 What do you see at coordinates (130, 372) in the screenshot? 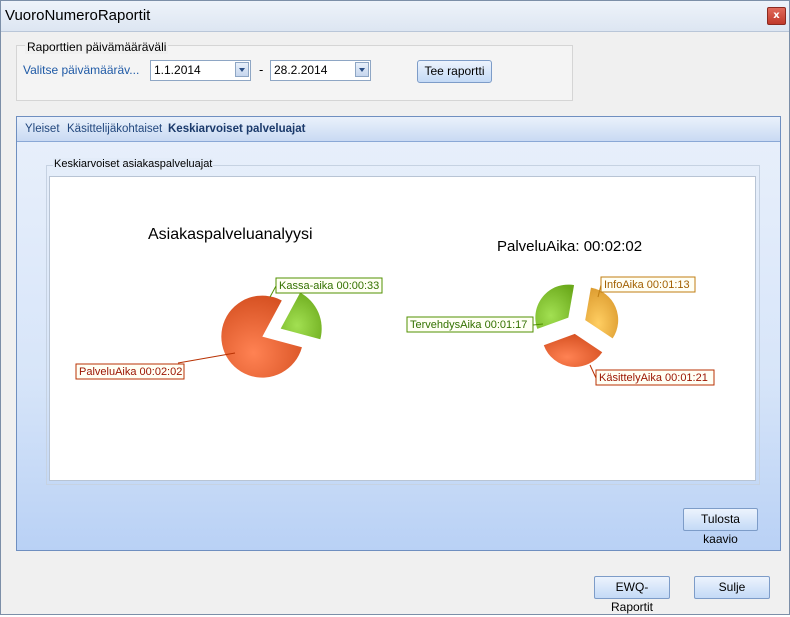
I see `chart-1-data-label-1: PalveluAika 00:02:02` at bounding box center [130, 372].